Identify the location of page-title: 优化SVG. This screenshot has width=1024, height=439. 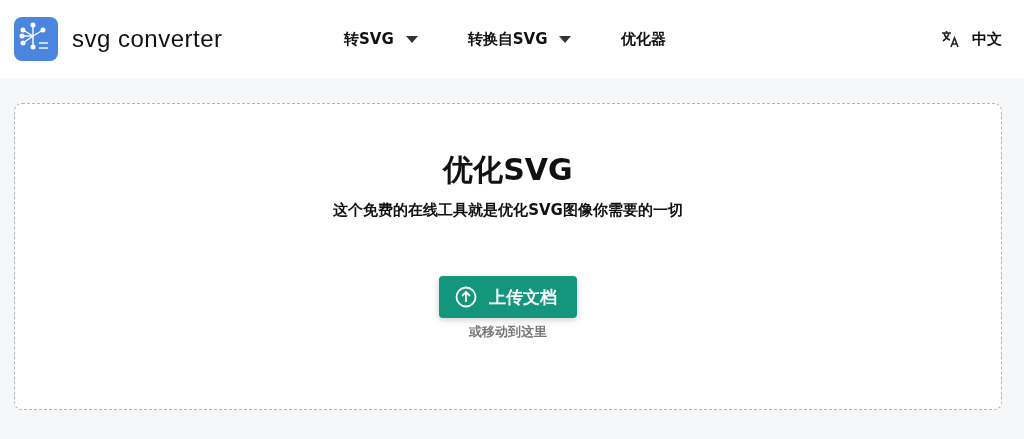
(508, 170).